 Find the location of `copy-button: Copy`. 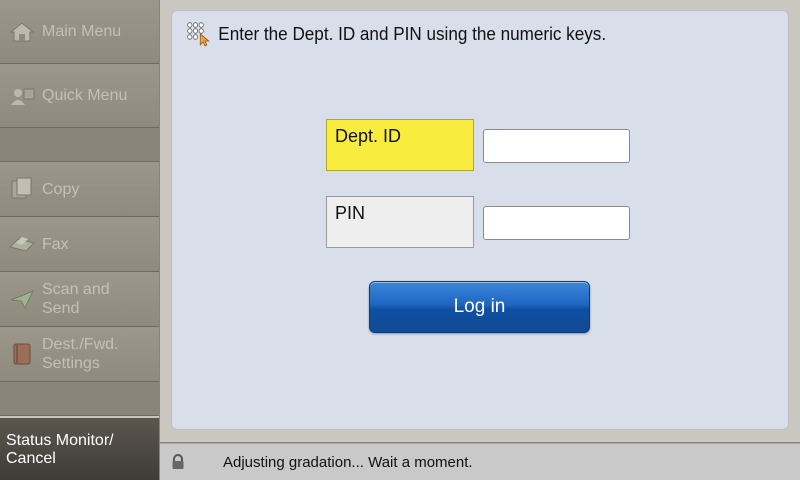

copy-button: Copy is located at coordinates (79, 189).